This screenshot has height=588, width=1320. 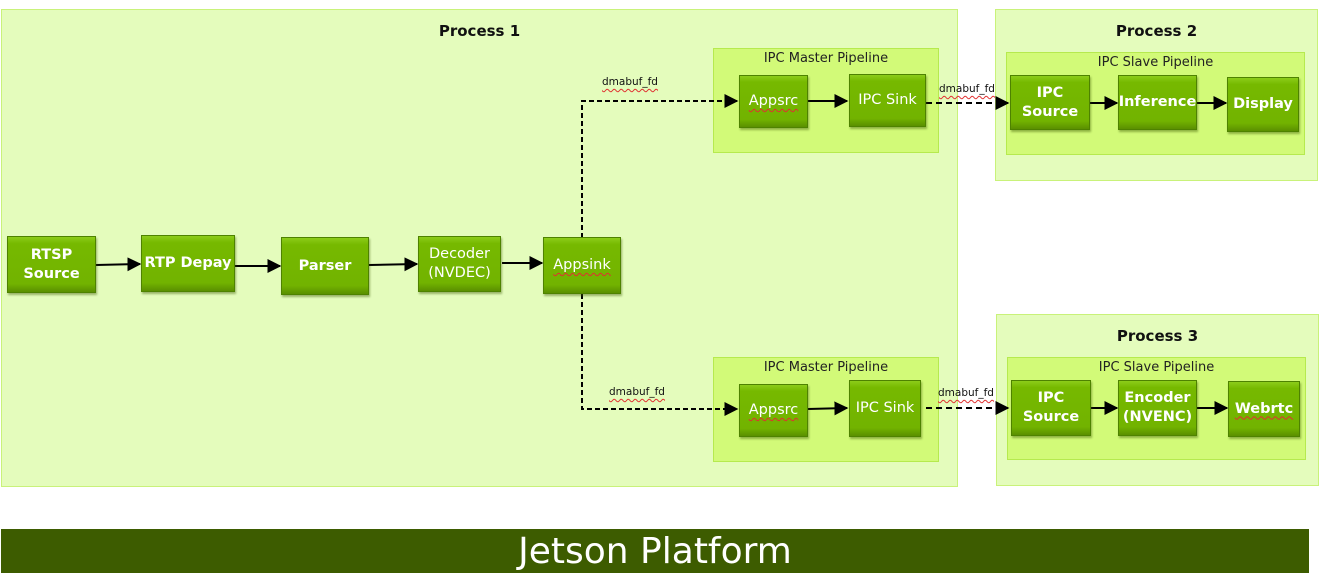 I want to click on edge-label-dmabuf-process3: dmabuf_fd, so click(x=966, y=393).